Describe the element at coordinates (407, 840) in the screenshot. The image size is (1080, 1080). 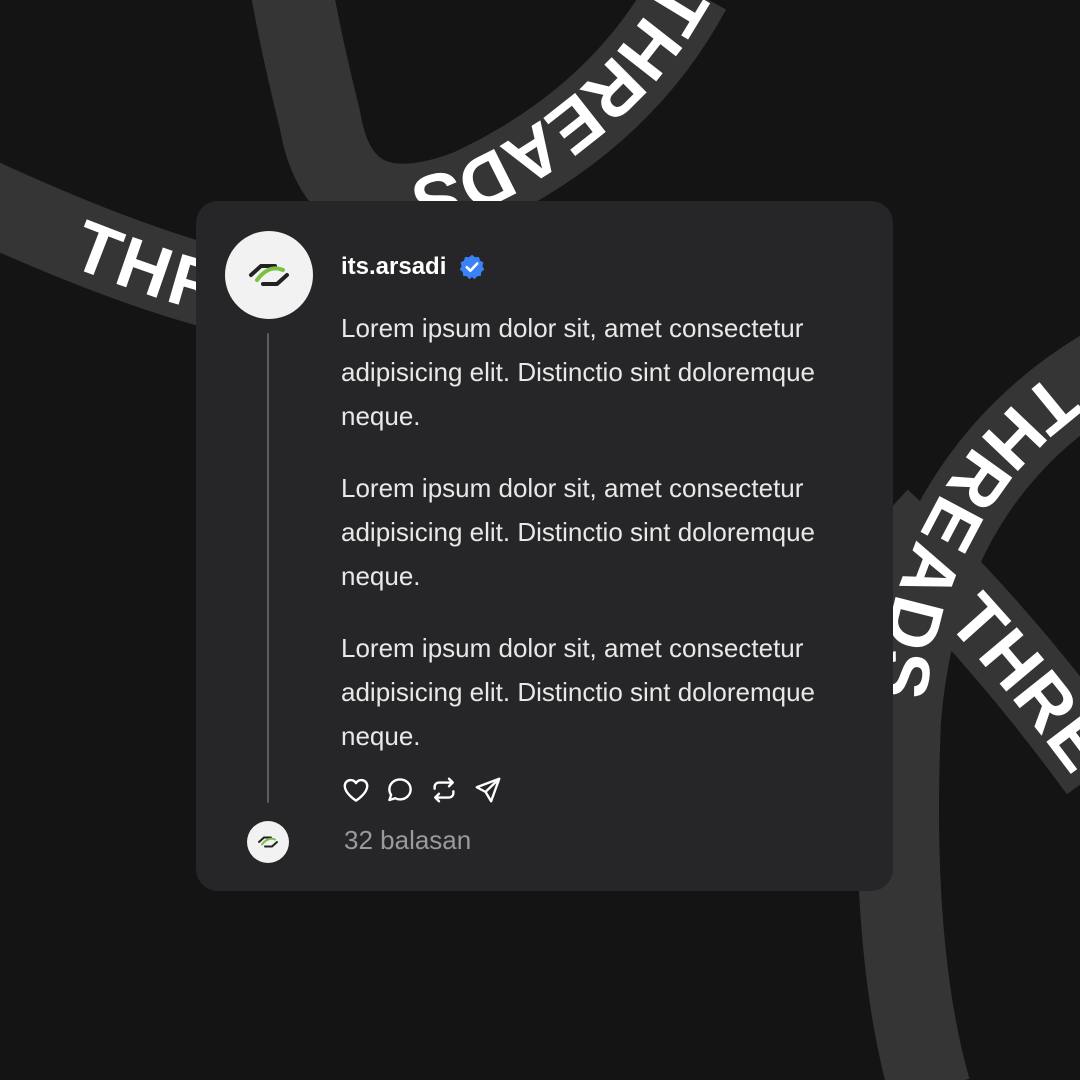
I see `replies-count: 32 balasan` at that location.